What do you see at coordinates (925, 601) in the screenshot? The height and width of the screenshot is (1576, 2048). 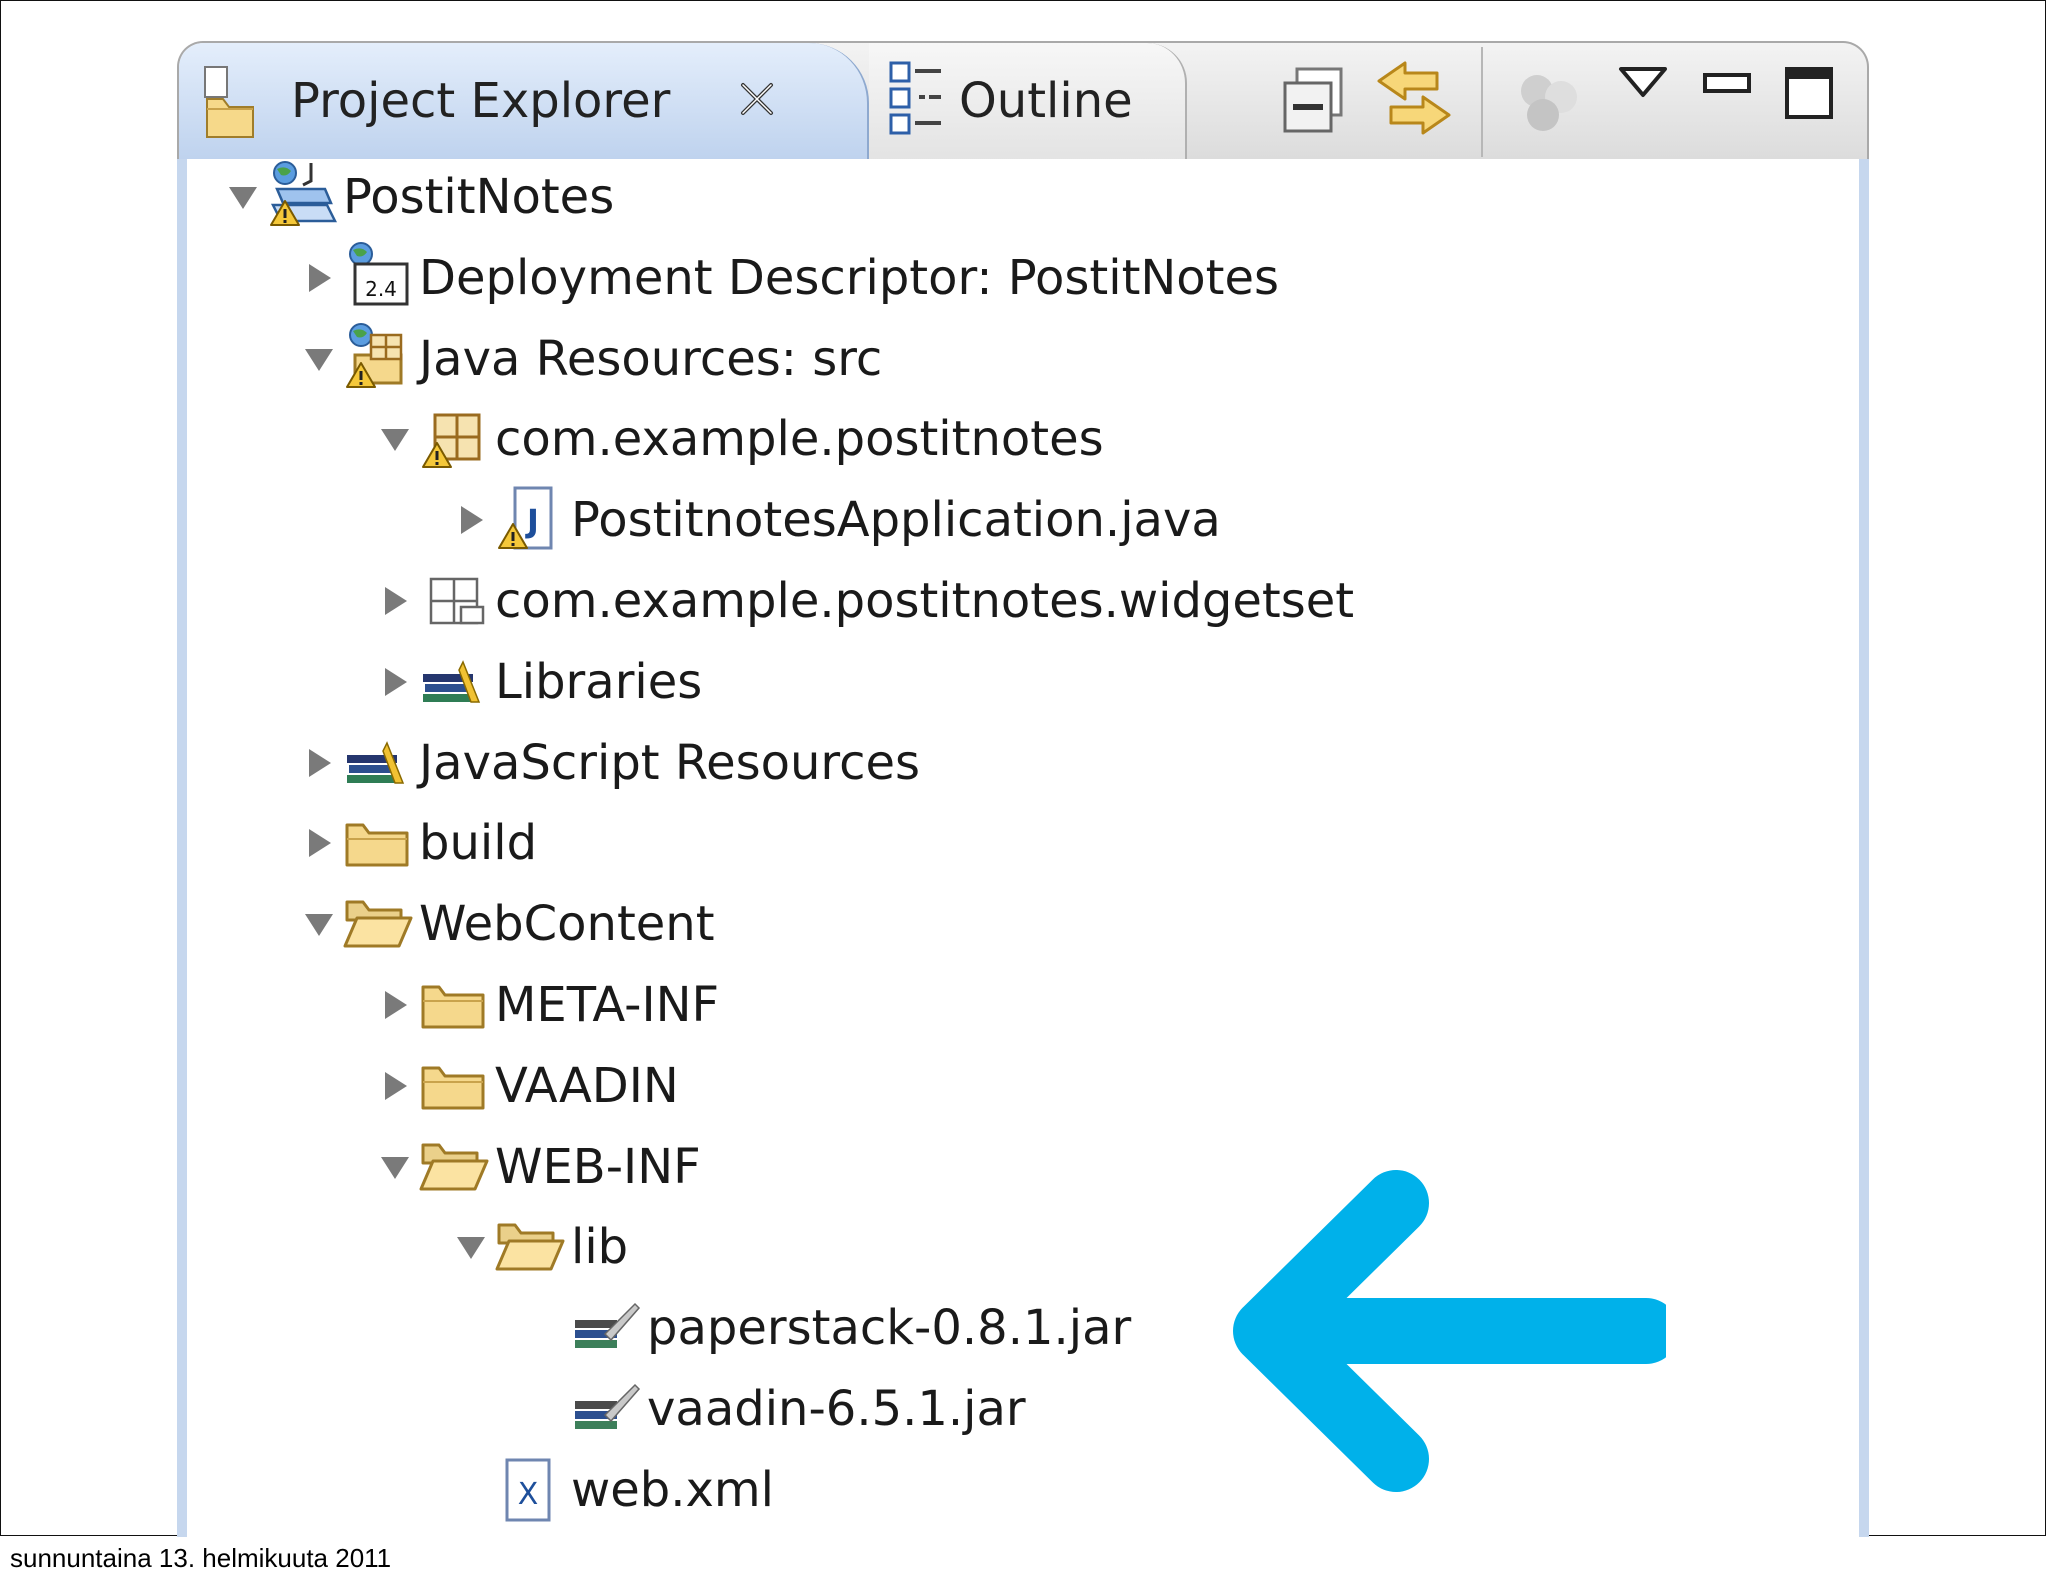 I see `tree-item-label: com.example.postitnotes.widgetset` at bounding box center [925, 601].